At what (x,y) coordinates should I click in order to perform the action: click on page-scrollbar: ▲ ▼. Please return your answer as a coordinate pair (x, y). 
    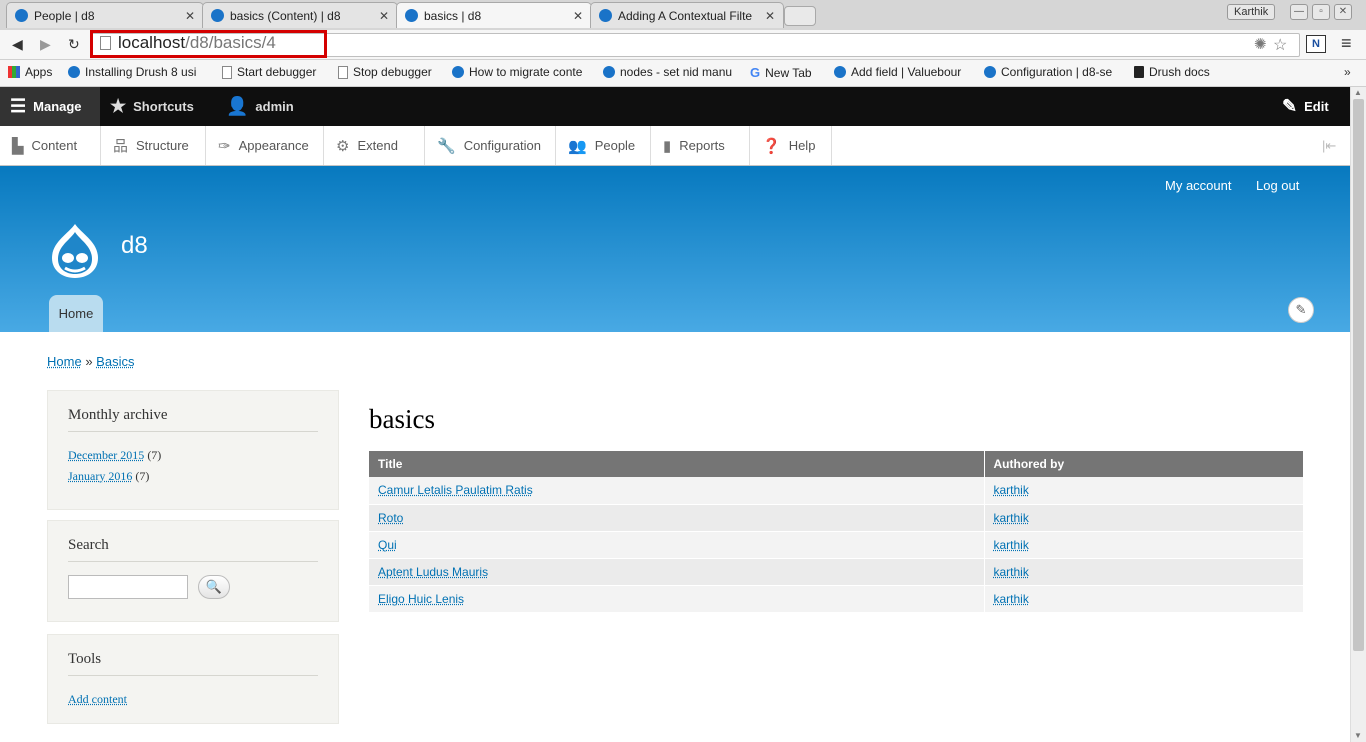
    Looking at the image, I should click on (1358, 414).